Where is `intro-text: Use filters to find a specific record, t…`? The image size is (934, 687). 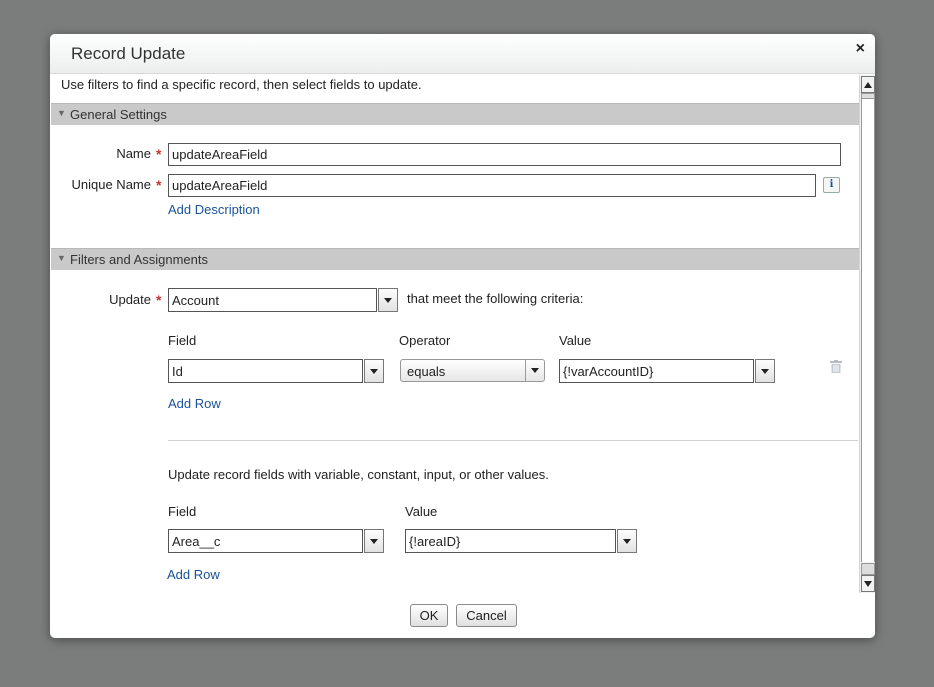 intro-text: Use filters to find a specific record, t… is located at coordinates (241, 84).